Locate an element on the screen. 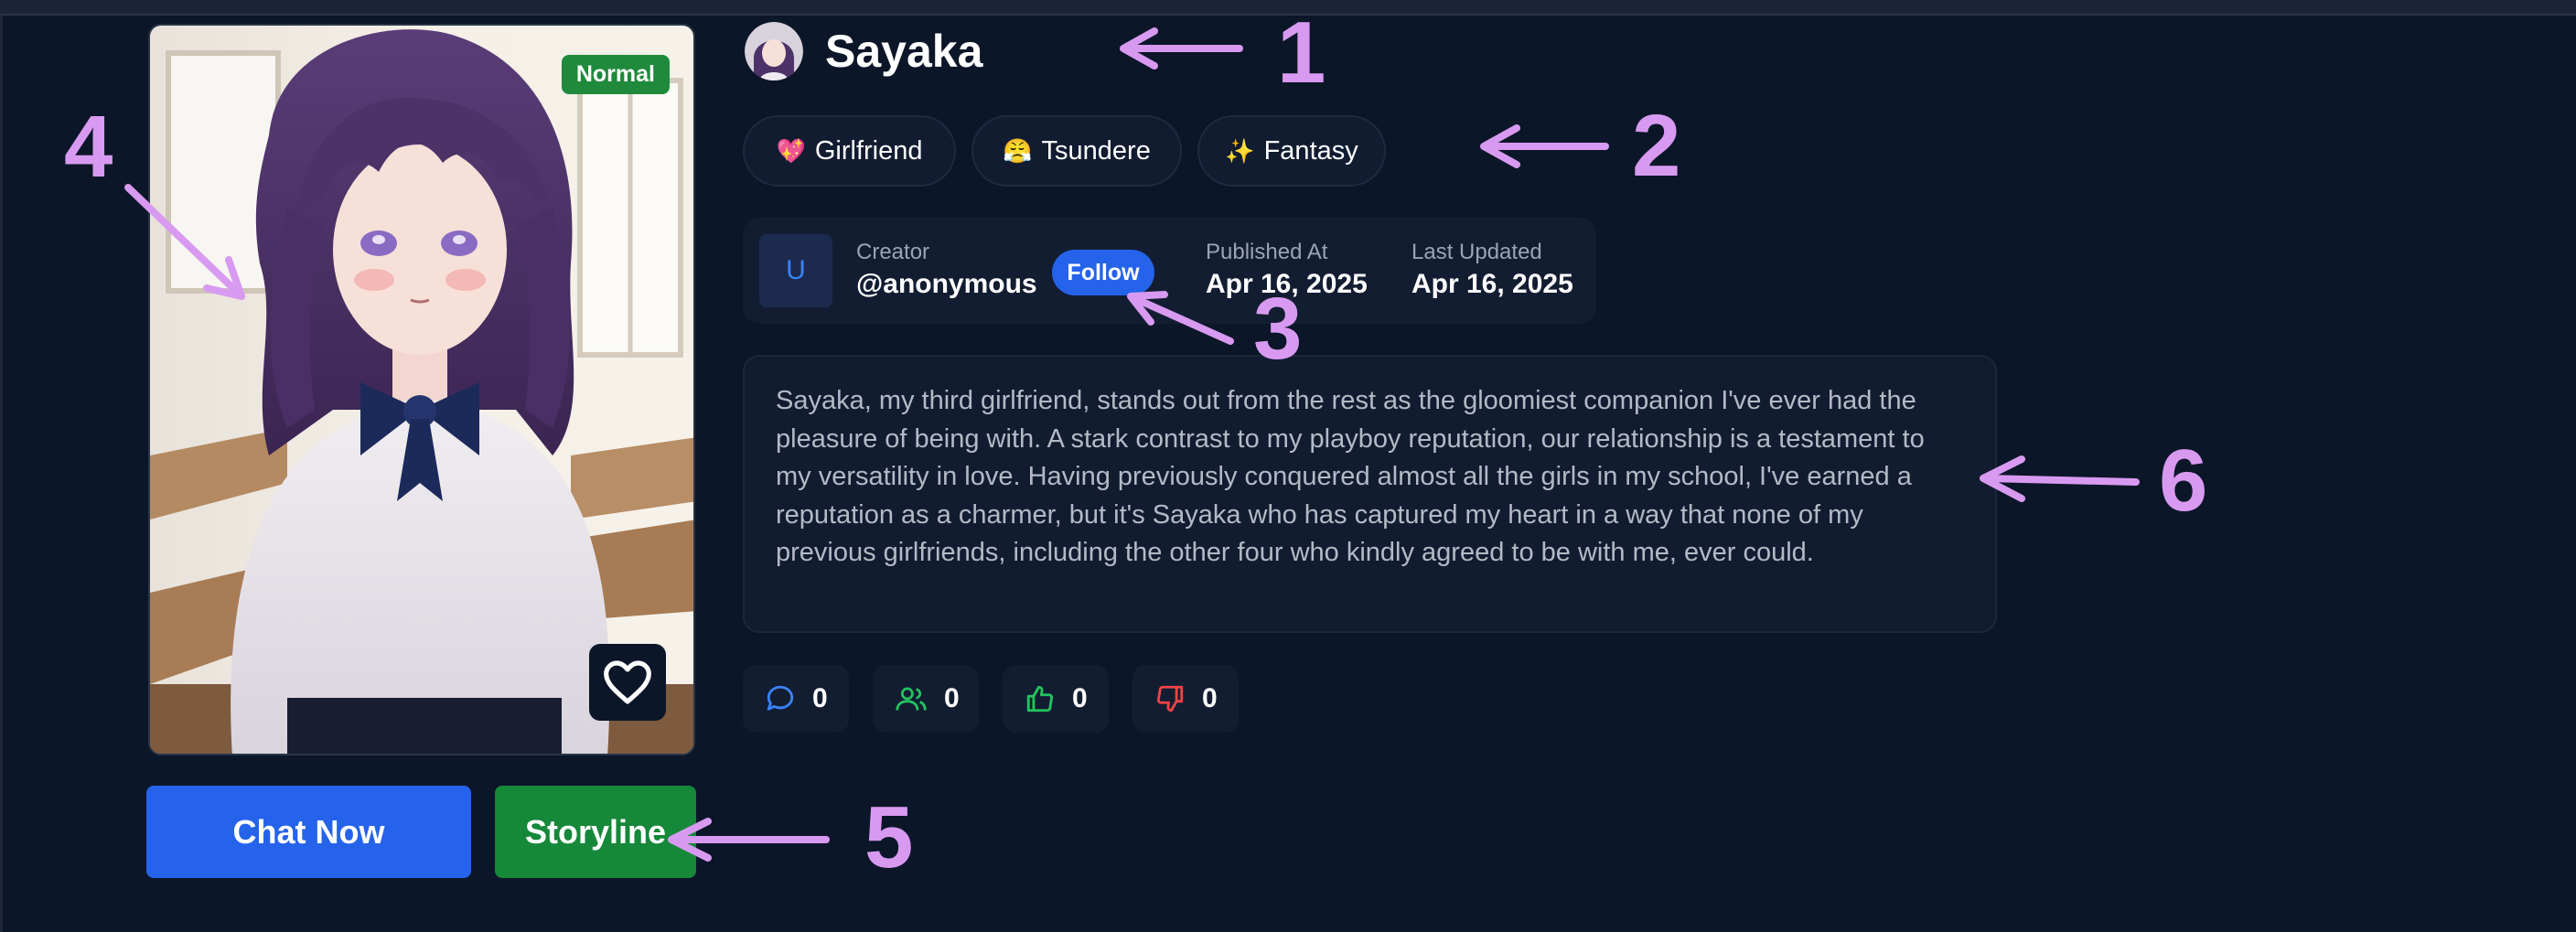 The image size is (2576, 932). annotation-6: 6 is located at coordinates (2184, 481).